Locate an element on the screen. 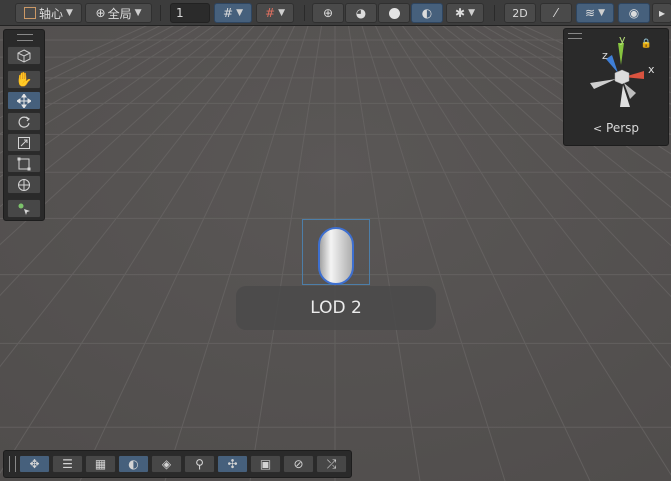  effects-dropdown: ≋ ▼ is located at coordinates (595, 13).